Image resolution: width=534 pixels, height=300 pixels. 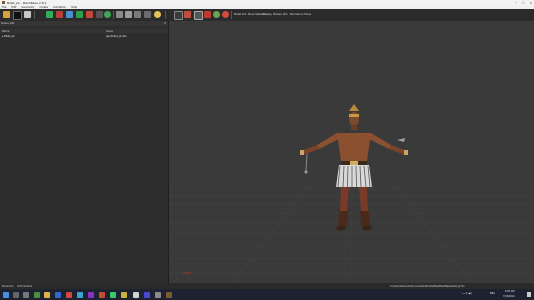 What do you see at coordinates (119, 14) in the screenshot?
I see `link-icon` at bounding box center [119, 14].